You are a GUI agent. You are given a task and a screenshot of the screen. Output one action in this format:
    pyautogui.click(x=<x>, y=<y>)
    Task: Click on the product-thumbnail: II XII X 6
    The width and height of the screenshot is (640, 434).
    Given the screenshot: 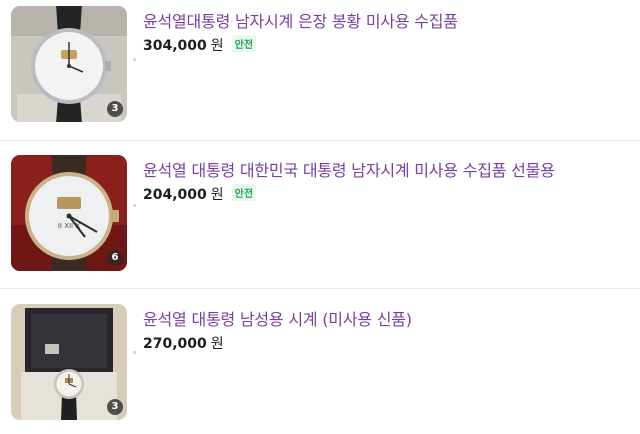 What is the action you would take?
    pyautogui.click(x=69, y=213)
    